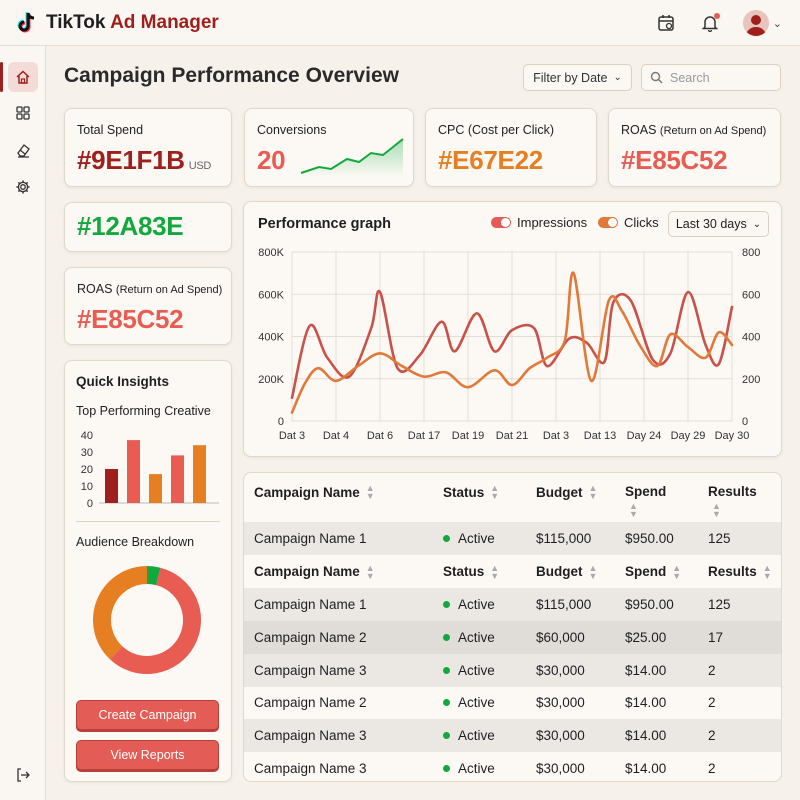 The width and height of the screenshot is (800, 800). Describe the element at coordinates (329, 147) in the screenshot. I see `kpi-card-conversions: Conversions 20` at that location.